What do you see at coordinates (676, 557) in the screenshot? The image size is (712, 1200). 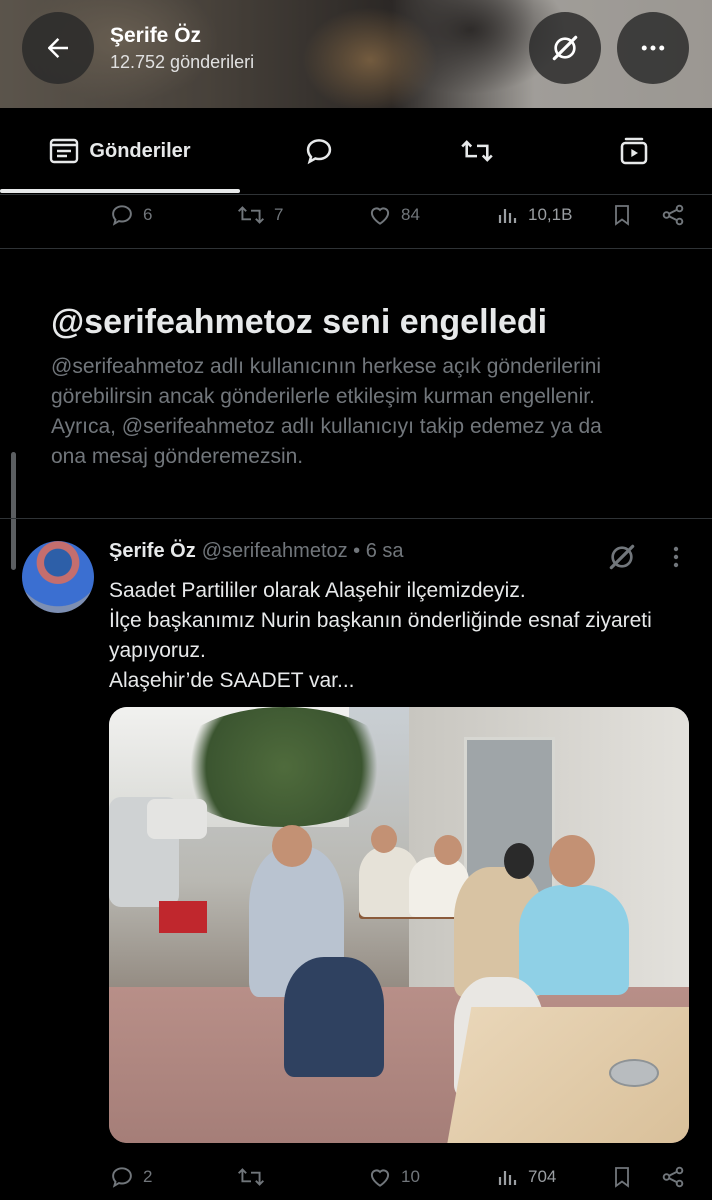 I see `more-vertical-icon` at bounding box center [676, 557].